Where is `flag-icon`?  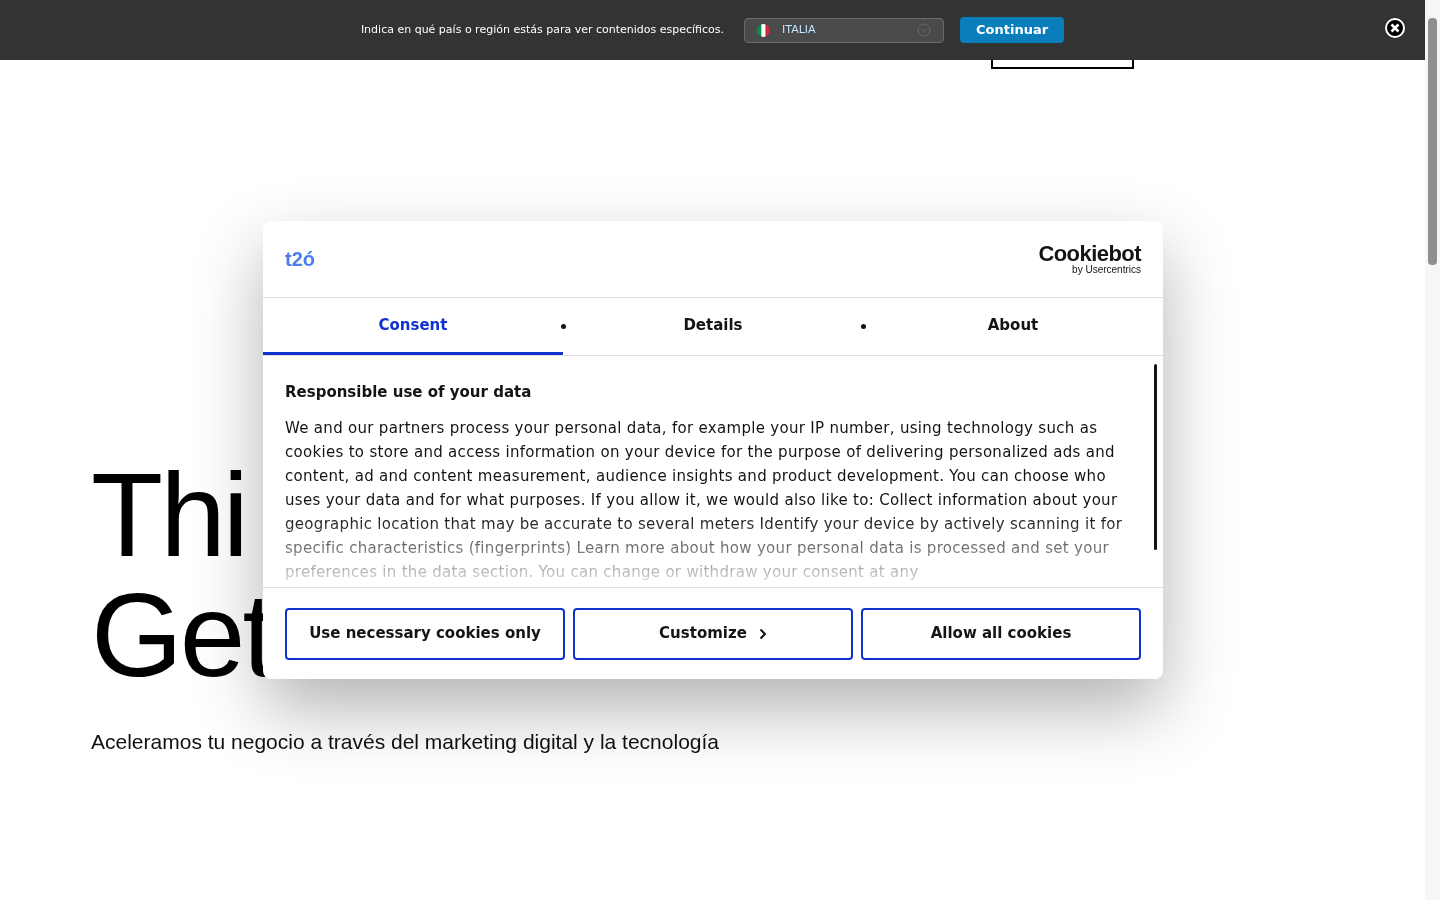
flag-icon is located at coordinates (764, 30).